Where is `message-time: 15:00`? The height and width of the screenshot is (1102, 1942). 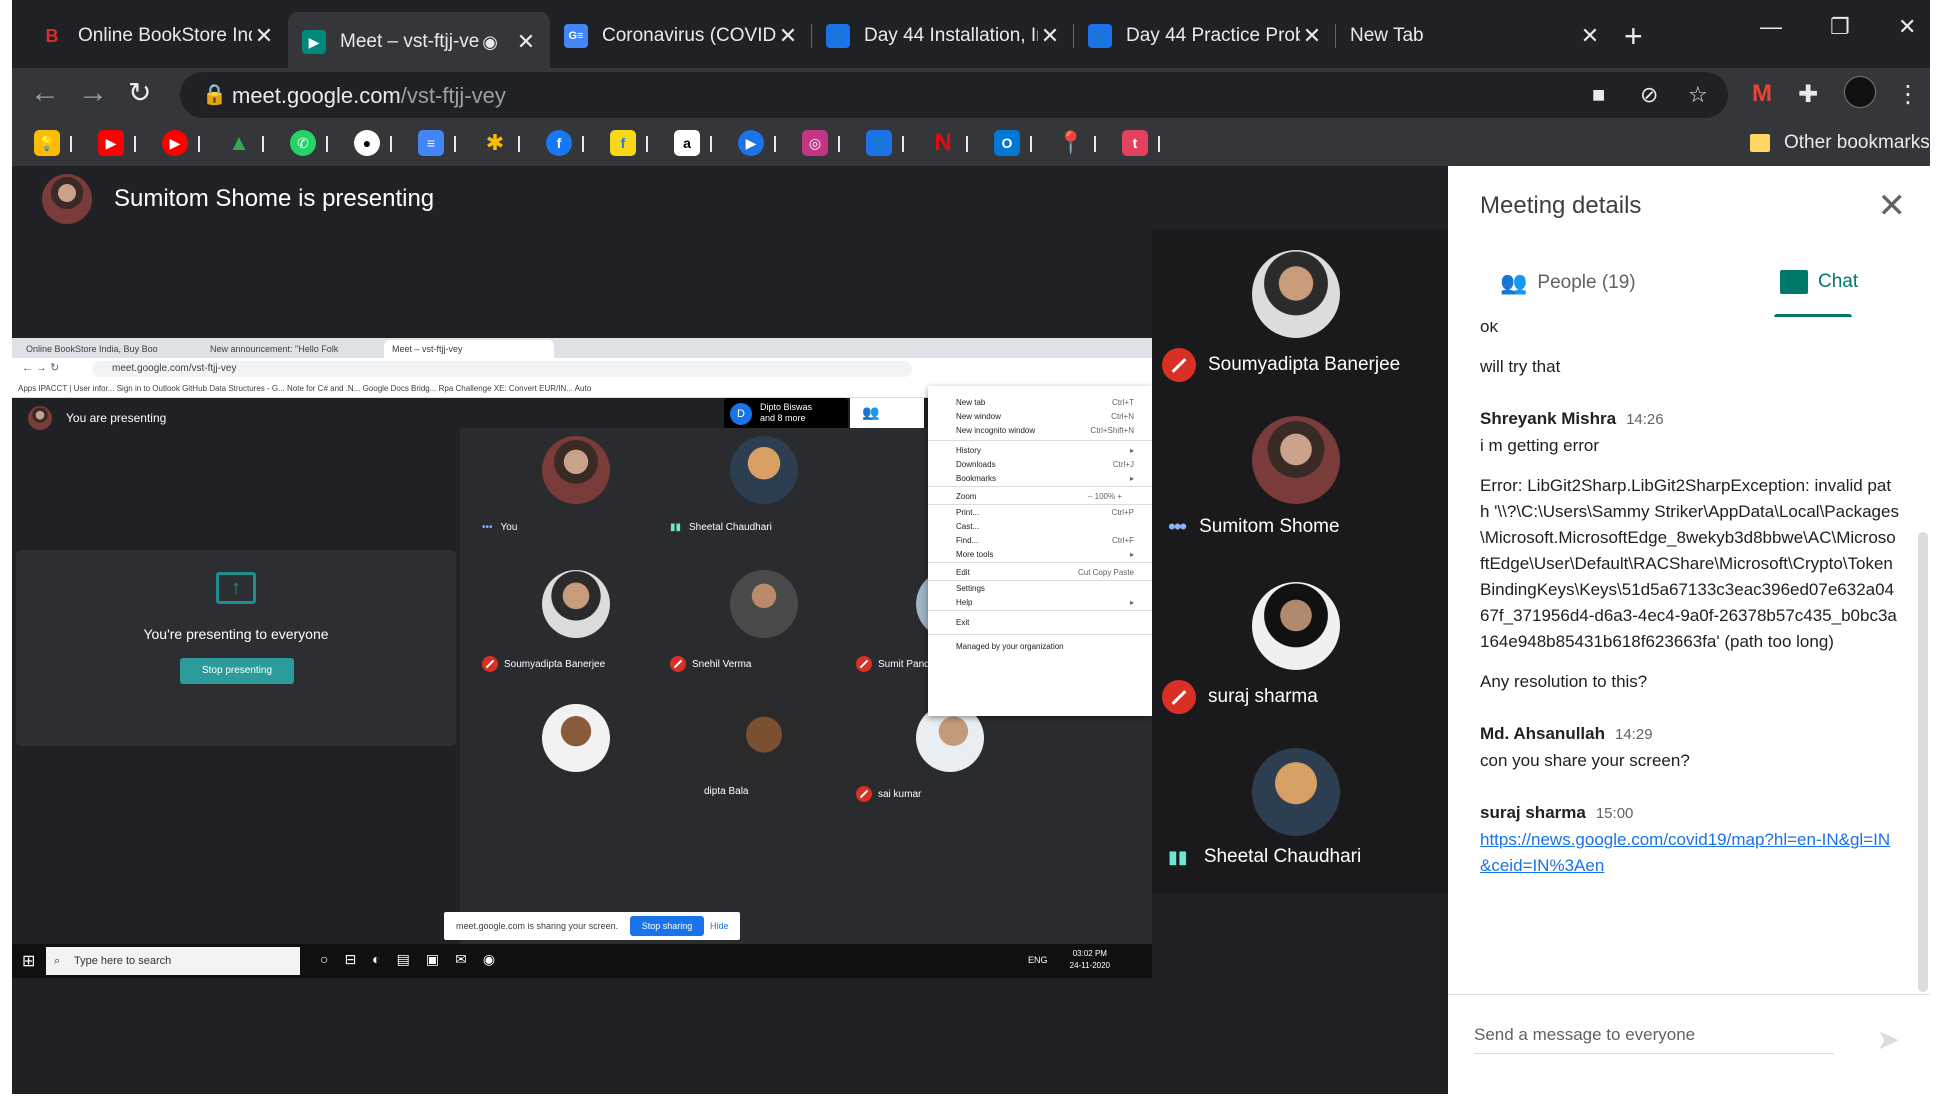
message-time: 15:00 is located at coordinates (1614, 813).